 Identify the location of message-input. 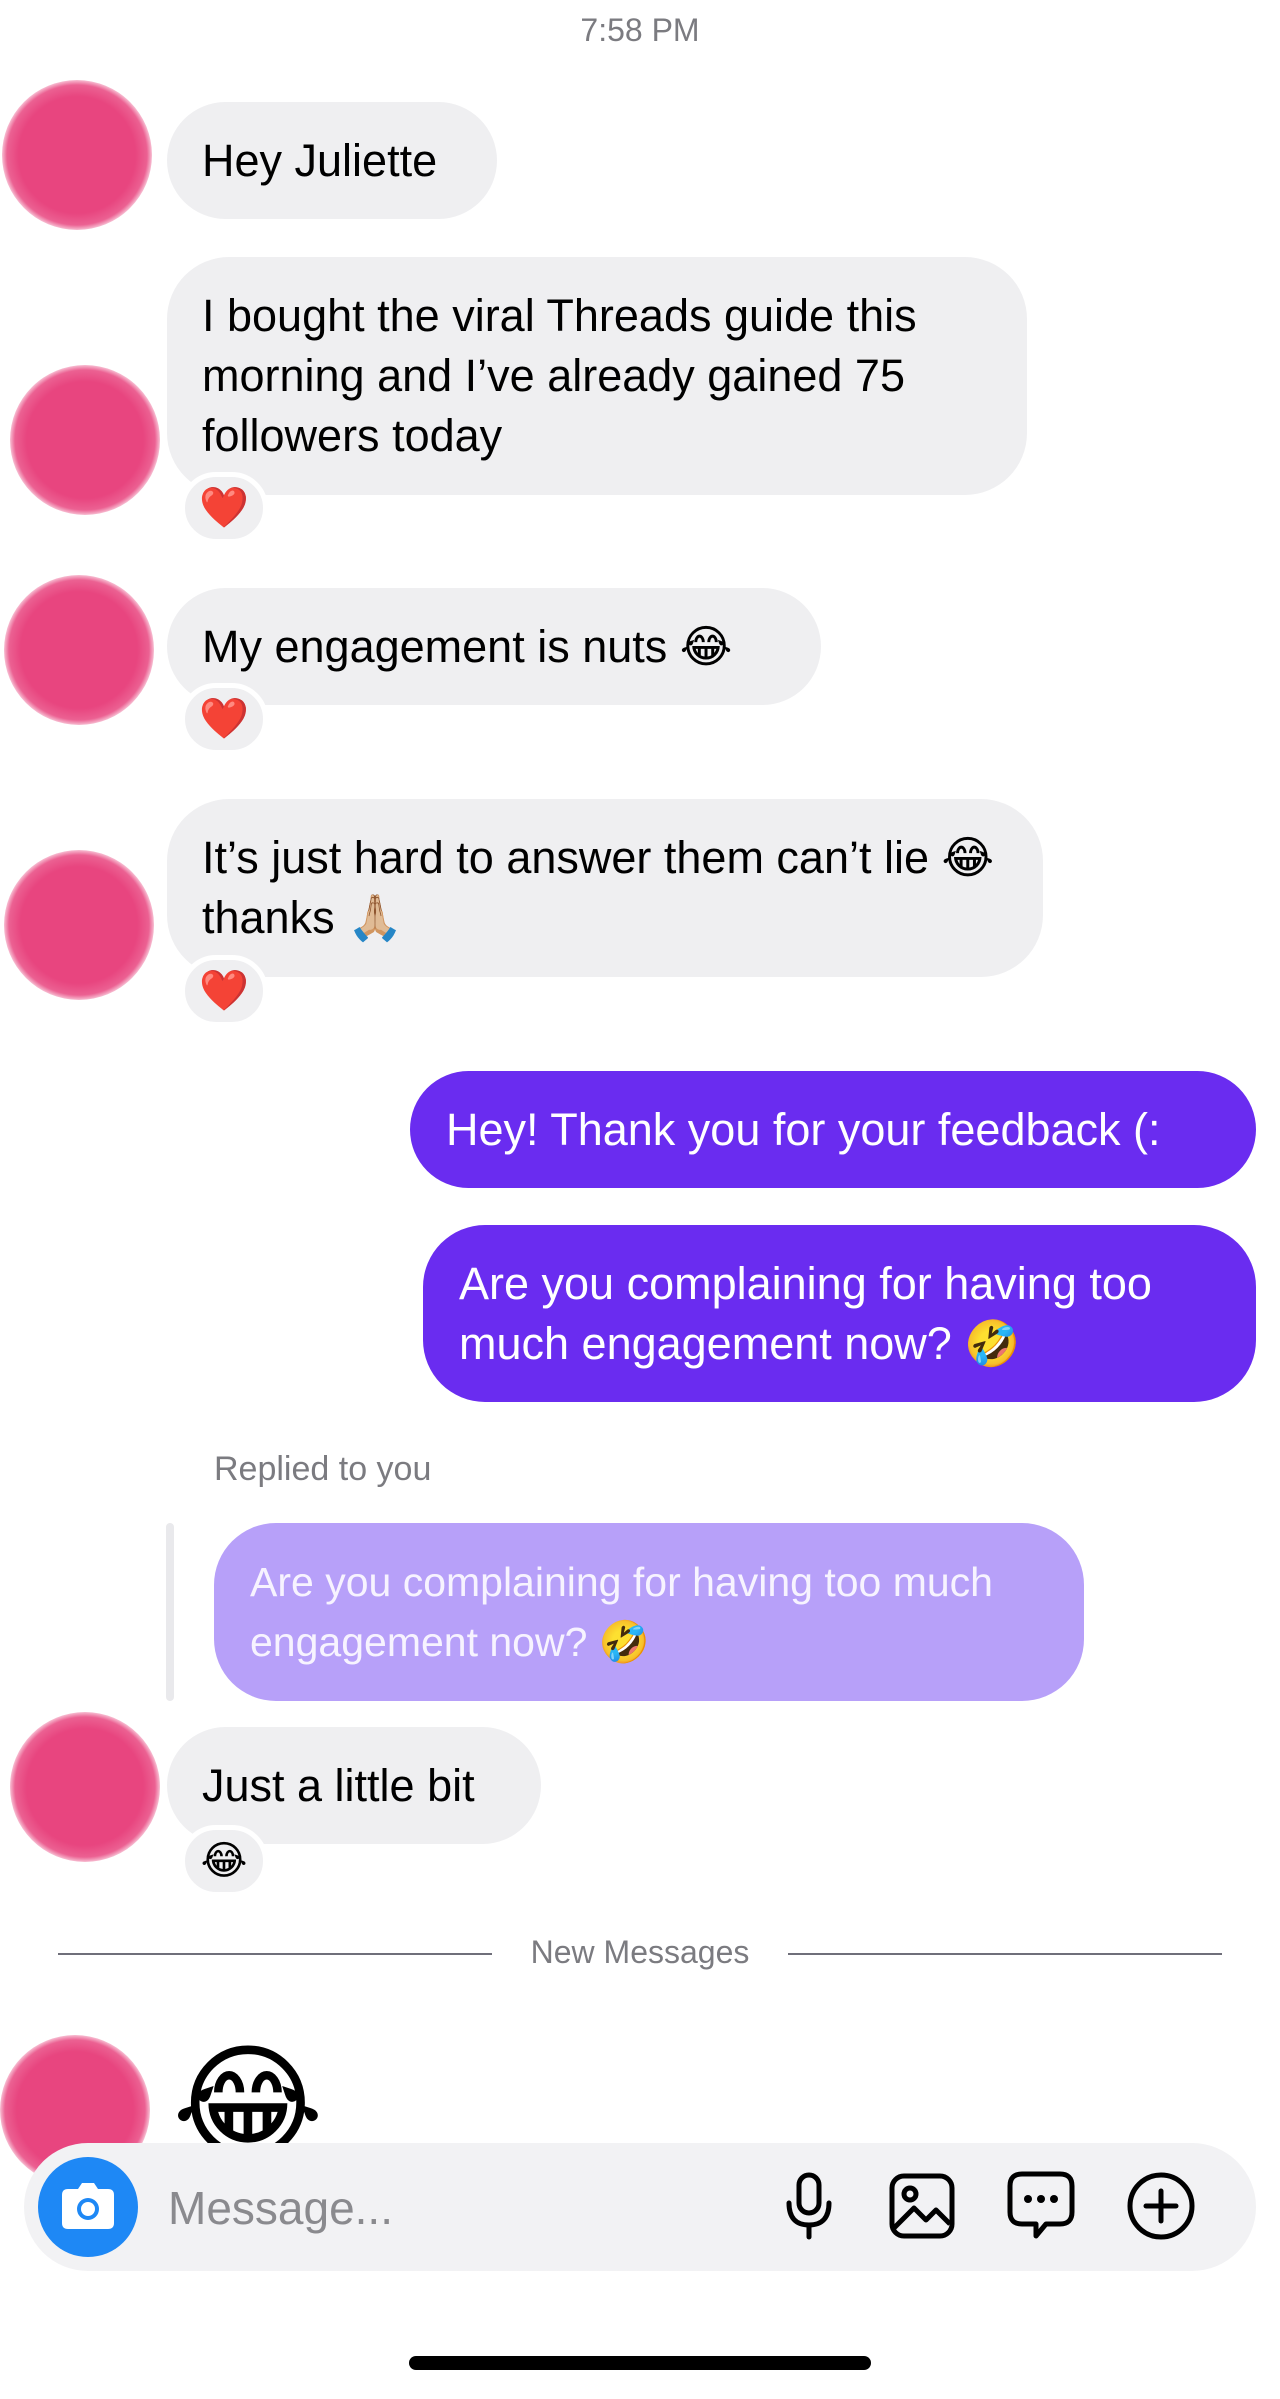
(448, 2208).